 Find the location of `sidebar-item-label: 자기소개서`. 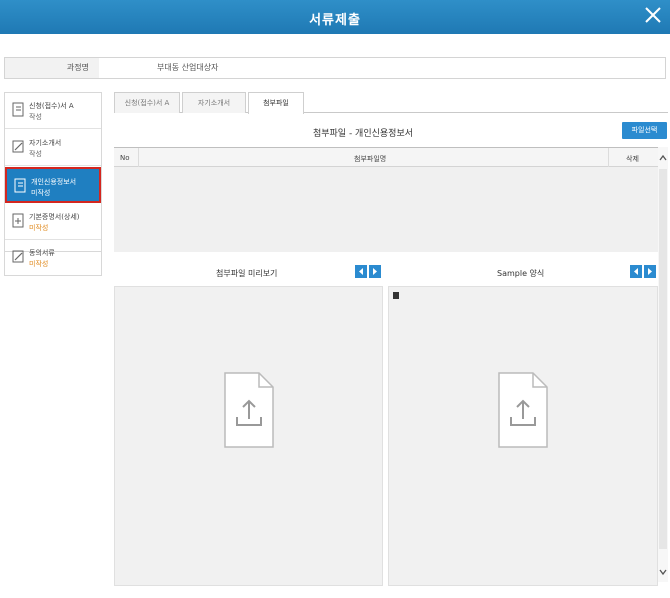

sidebar-item-label: 자기소개서 is located at coordinates (45, 143).